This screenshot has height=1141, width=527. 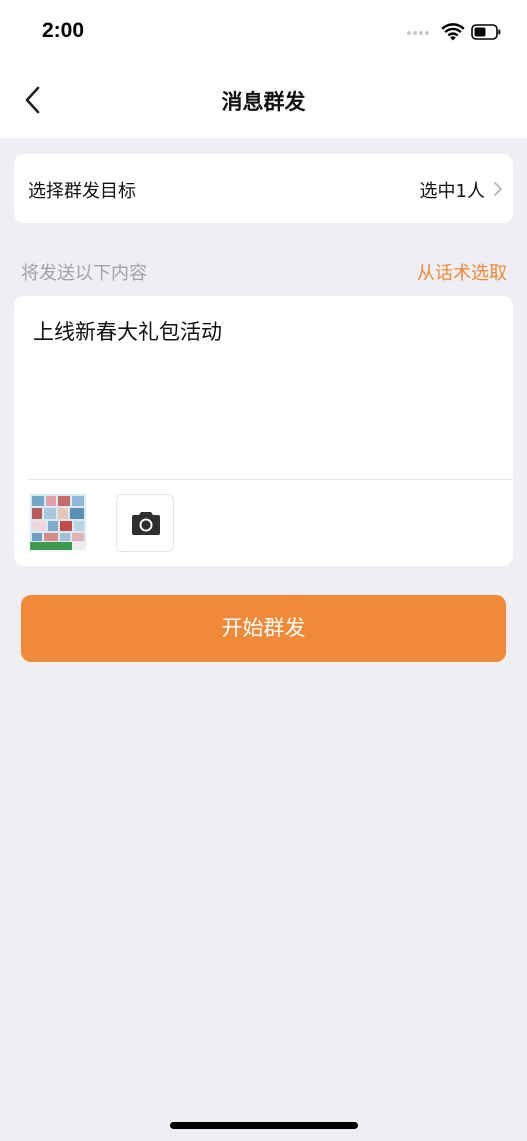 I want to click on target-selected-count: 选中1人, so click(x=452, y=191).